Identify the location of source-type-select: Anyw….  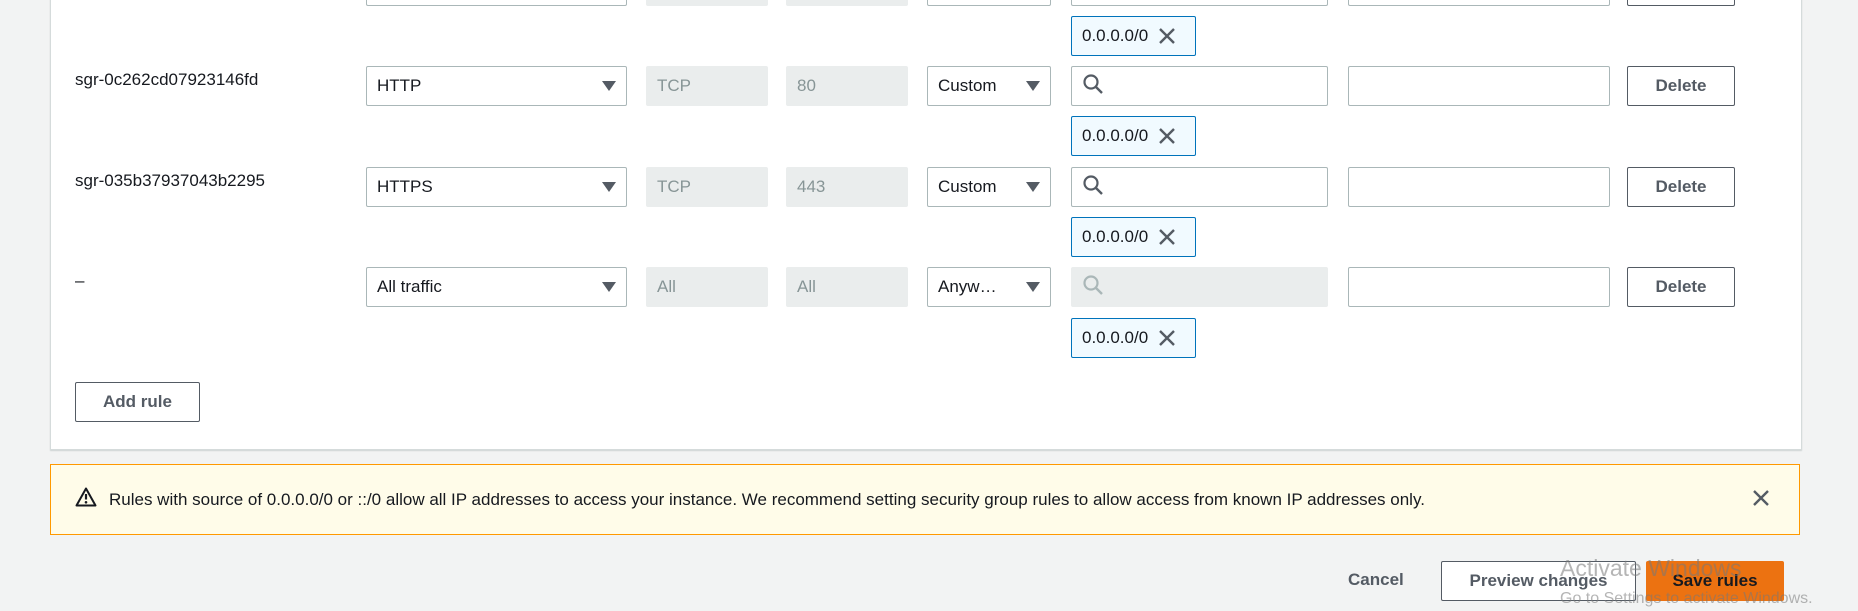
(989, 287).